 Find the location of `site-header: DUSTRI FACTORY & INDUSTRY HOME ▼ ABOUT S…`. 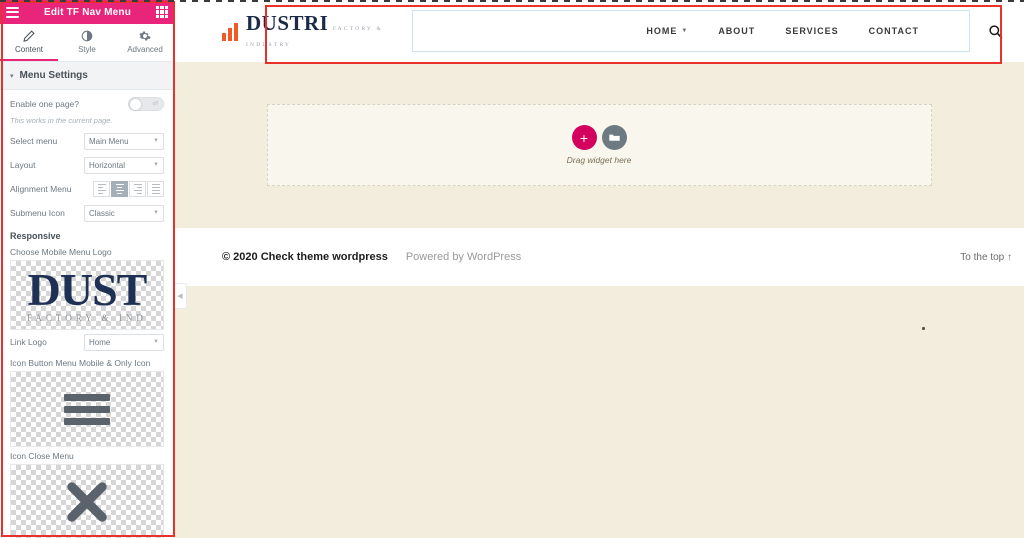

site-header: DUSTRI FACTORY & INDUSTRY HOME ▼ ABOUT S… is located at coordinates (599, 31).